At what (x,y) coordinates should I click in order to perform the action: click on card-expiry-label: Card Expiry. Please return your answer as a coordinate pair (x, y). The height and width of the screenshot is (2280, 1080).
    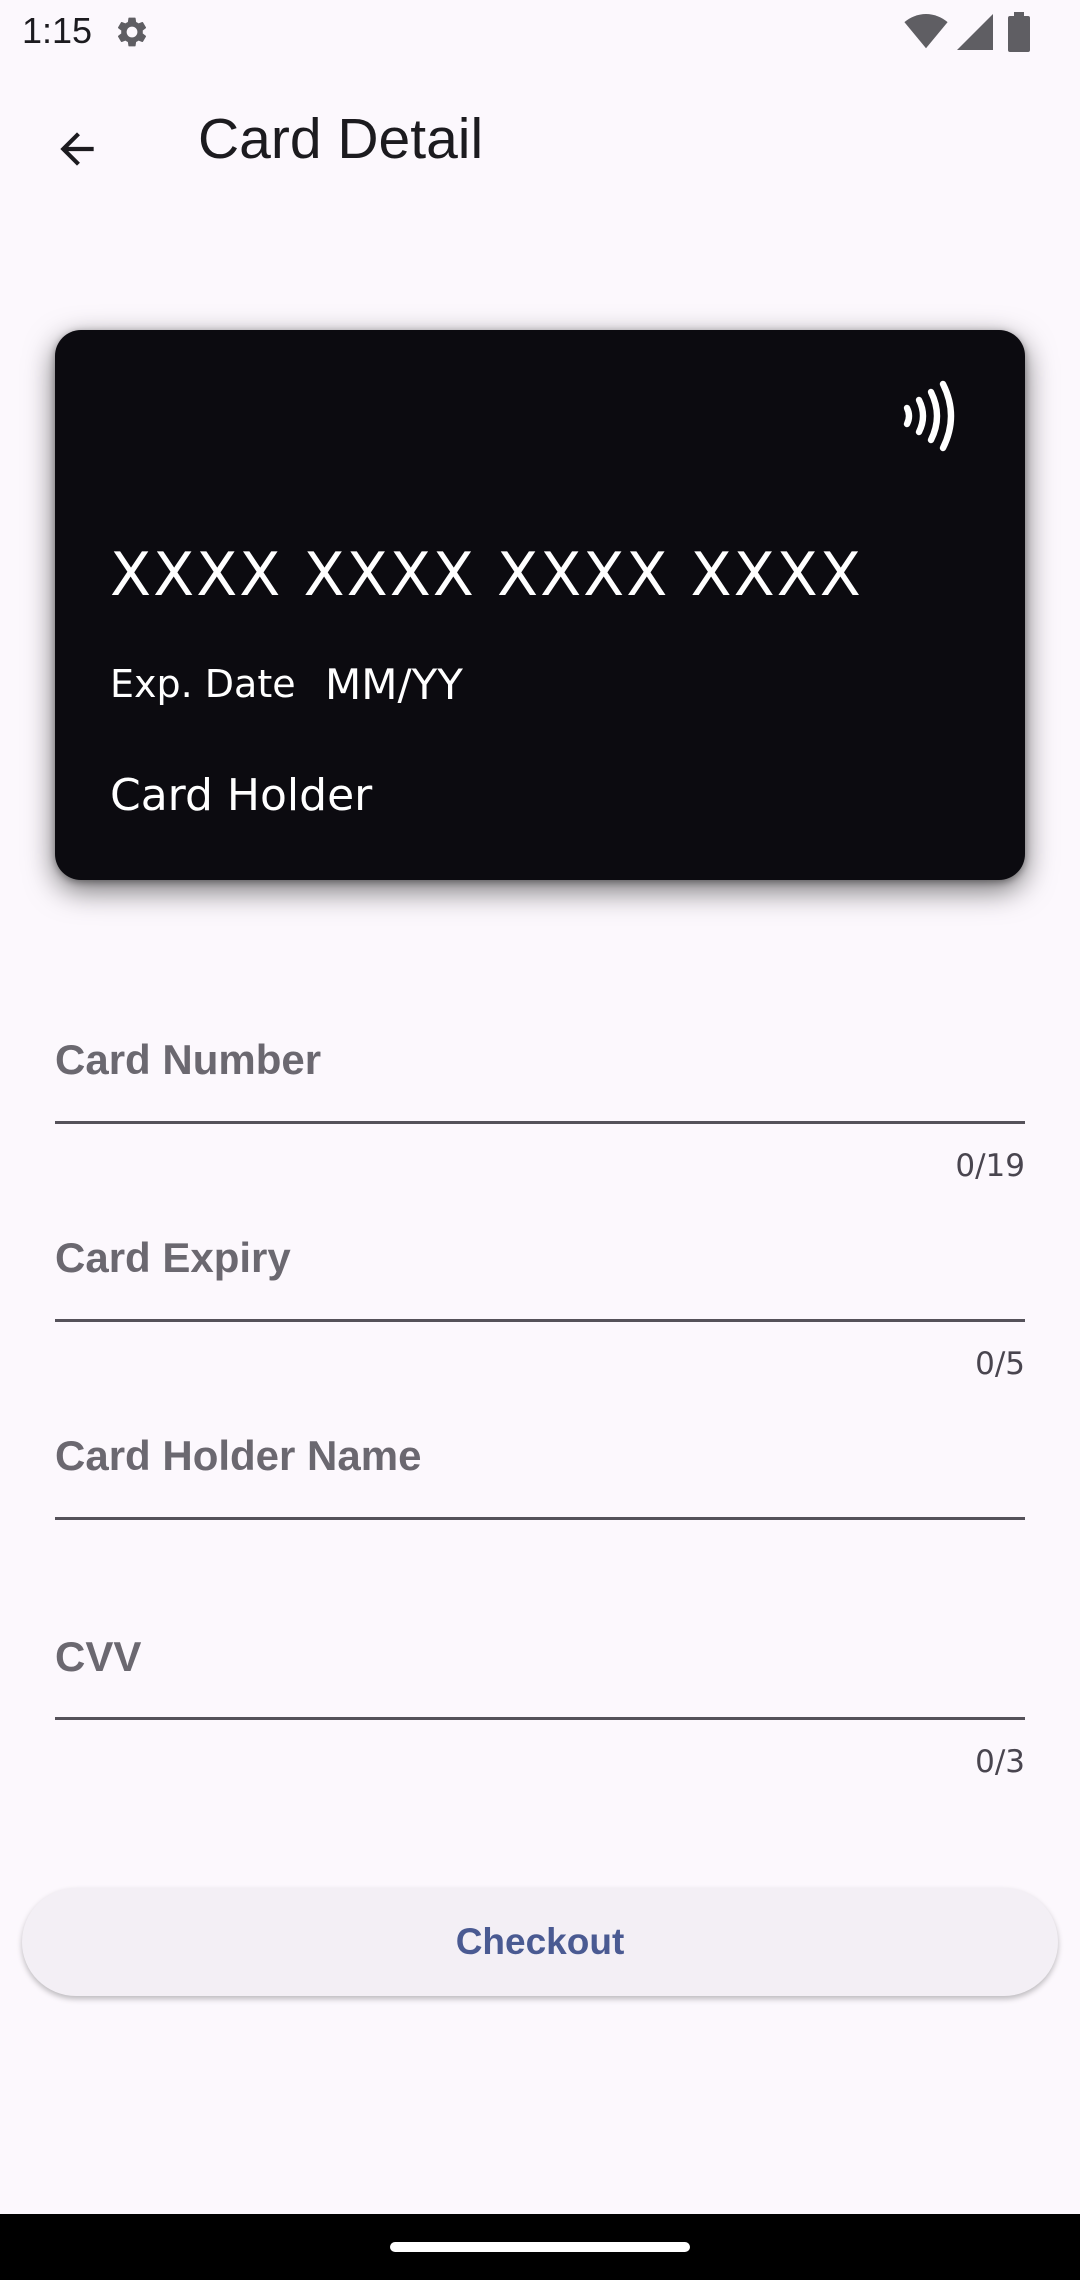
    Looking at the image, I should click on (173, 1257).